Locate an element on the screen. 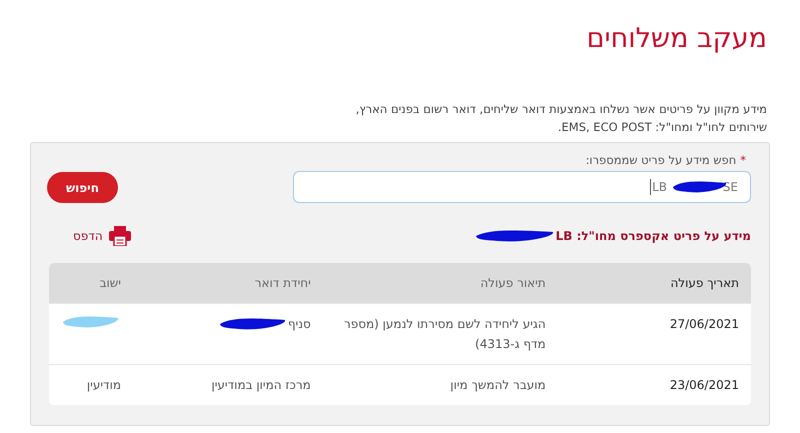 This screenshot has height=433, width=800. description-text: מידע מקוון על פריטים אשר נשלחו באמצעות דואר שליחים, דואר רשום בפנים הארץ, שירותים לחו"ל ומחו"ל: EMS, ECO POST. is located at coordinates (560, 118).